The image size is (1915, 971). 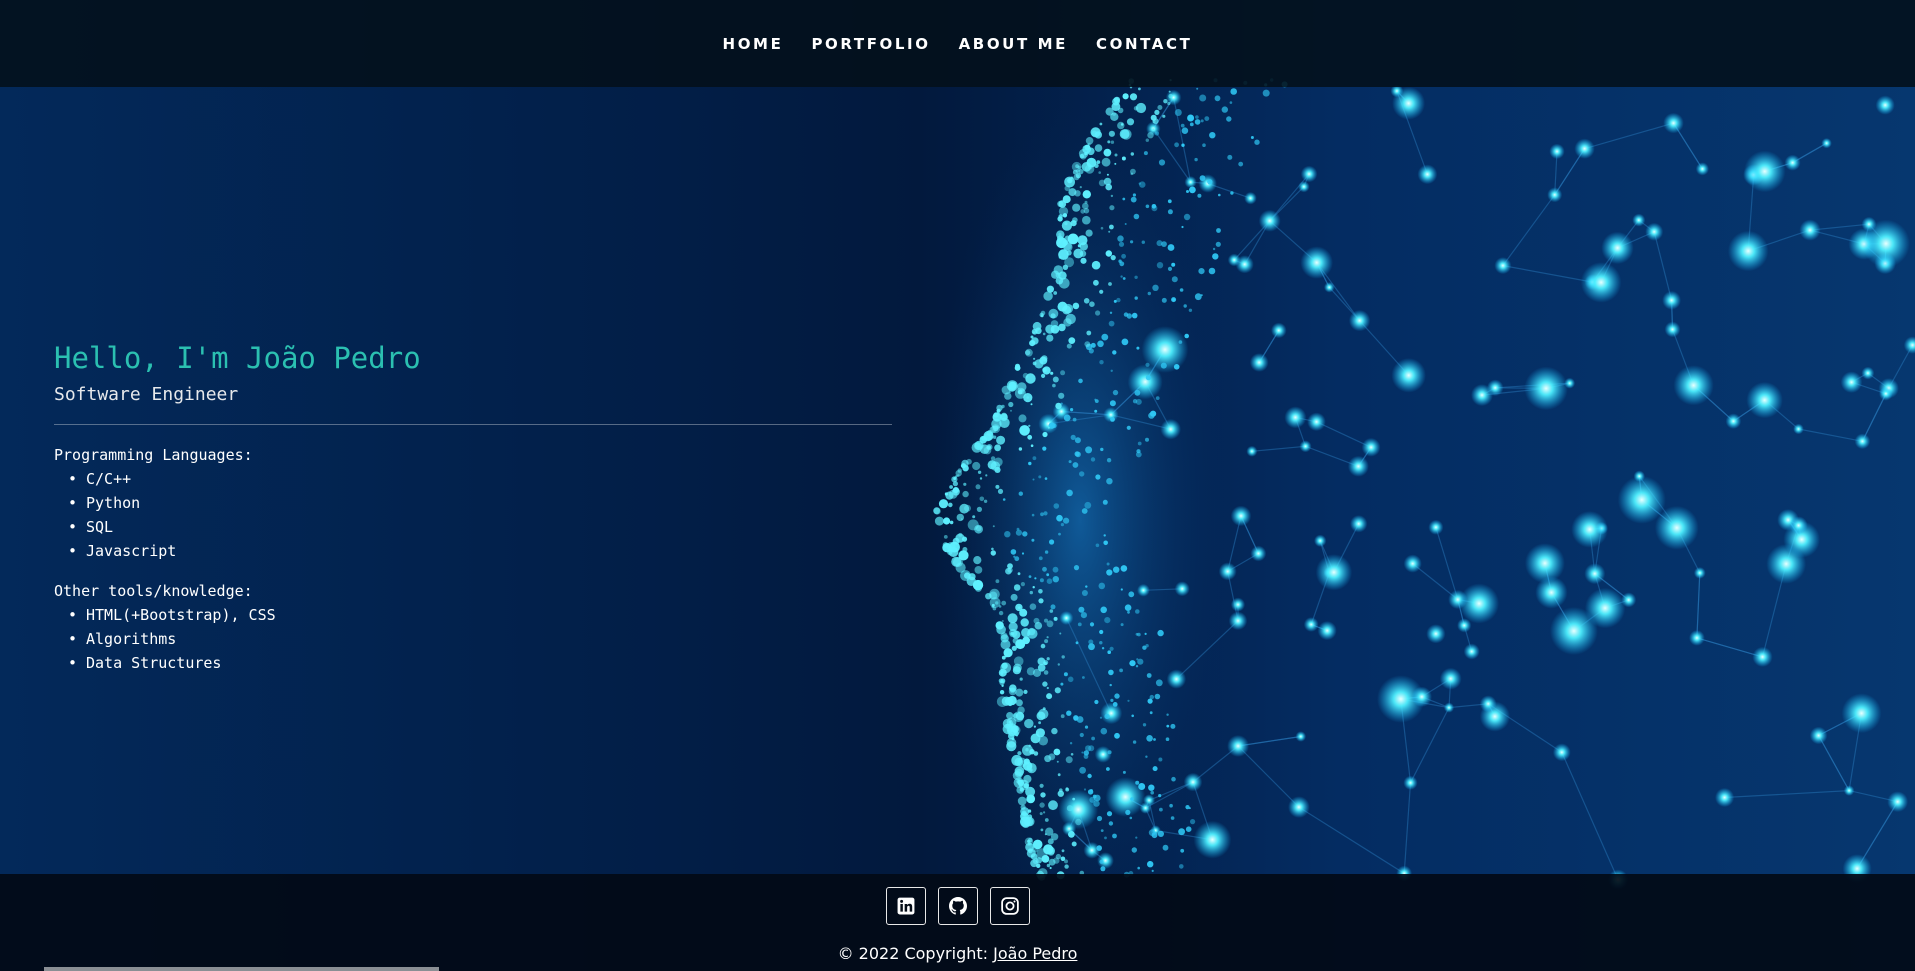 What do you see at coordinates (1035, 953) in the screenshot?
I see `copyright-author-link: João Pedro` at bounding box center [1035, 953].